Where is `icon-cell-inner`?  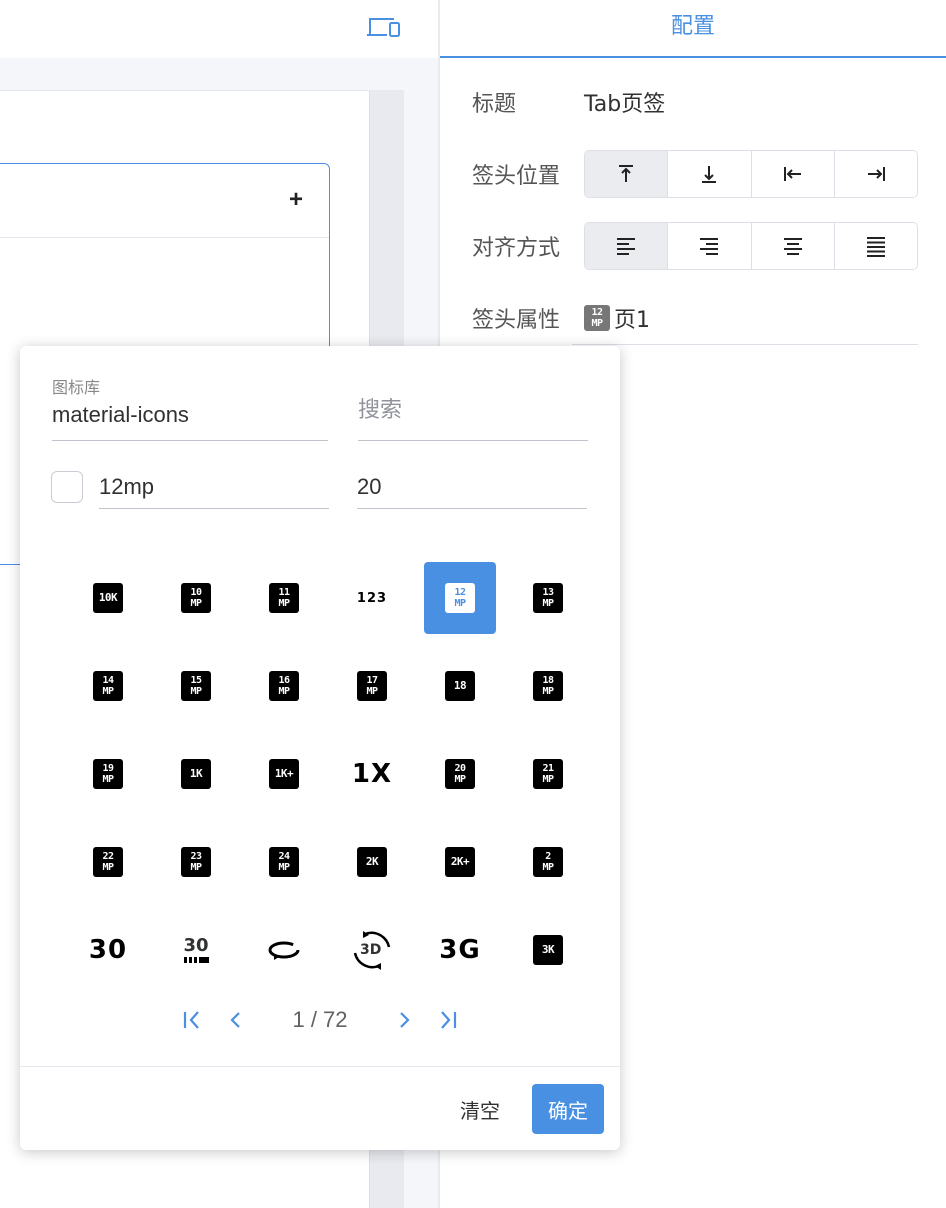
icon-cell-inner is located at coordinates (284, 950).